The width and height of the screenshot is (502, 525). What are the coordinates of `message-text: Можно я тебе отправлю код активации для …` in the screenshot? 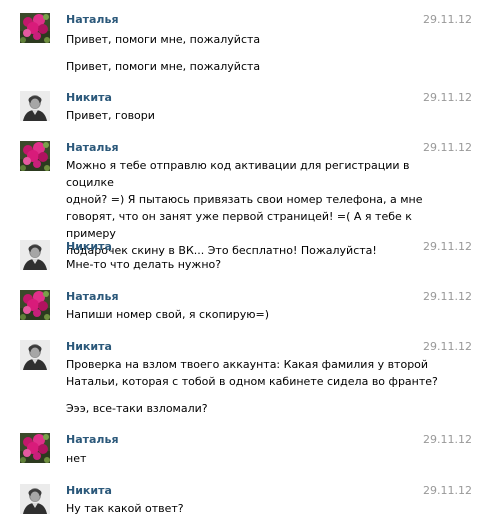 It's located at (244, 208).